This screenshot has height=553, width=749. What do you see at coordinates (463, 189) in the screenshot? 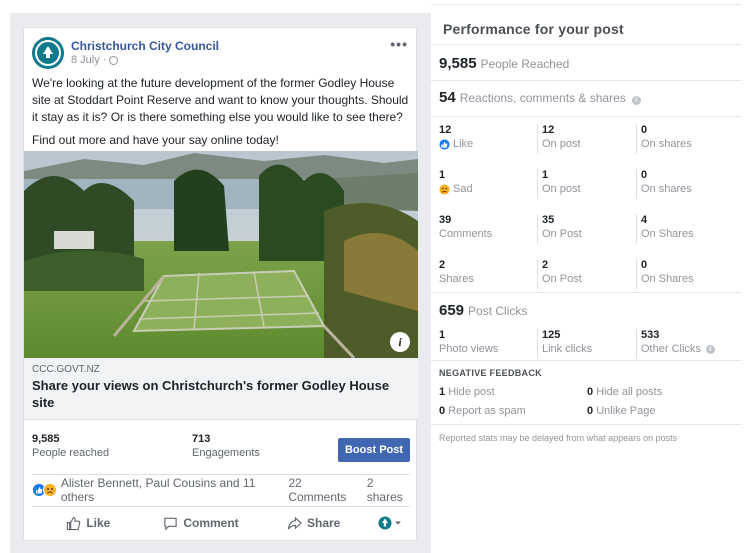
I see `sad-label: Sad` at bounding box center [463, 189].